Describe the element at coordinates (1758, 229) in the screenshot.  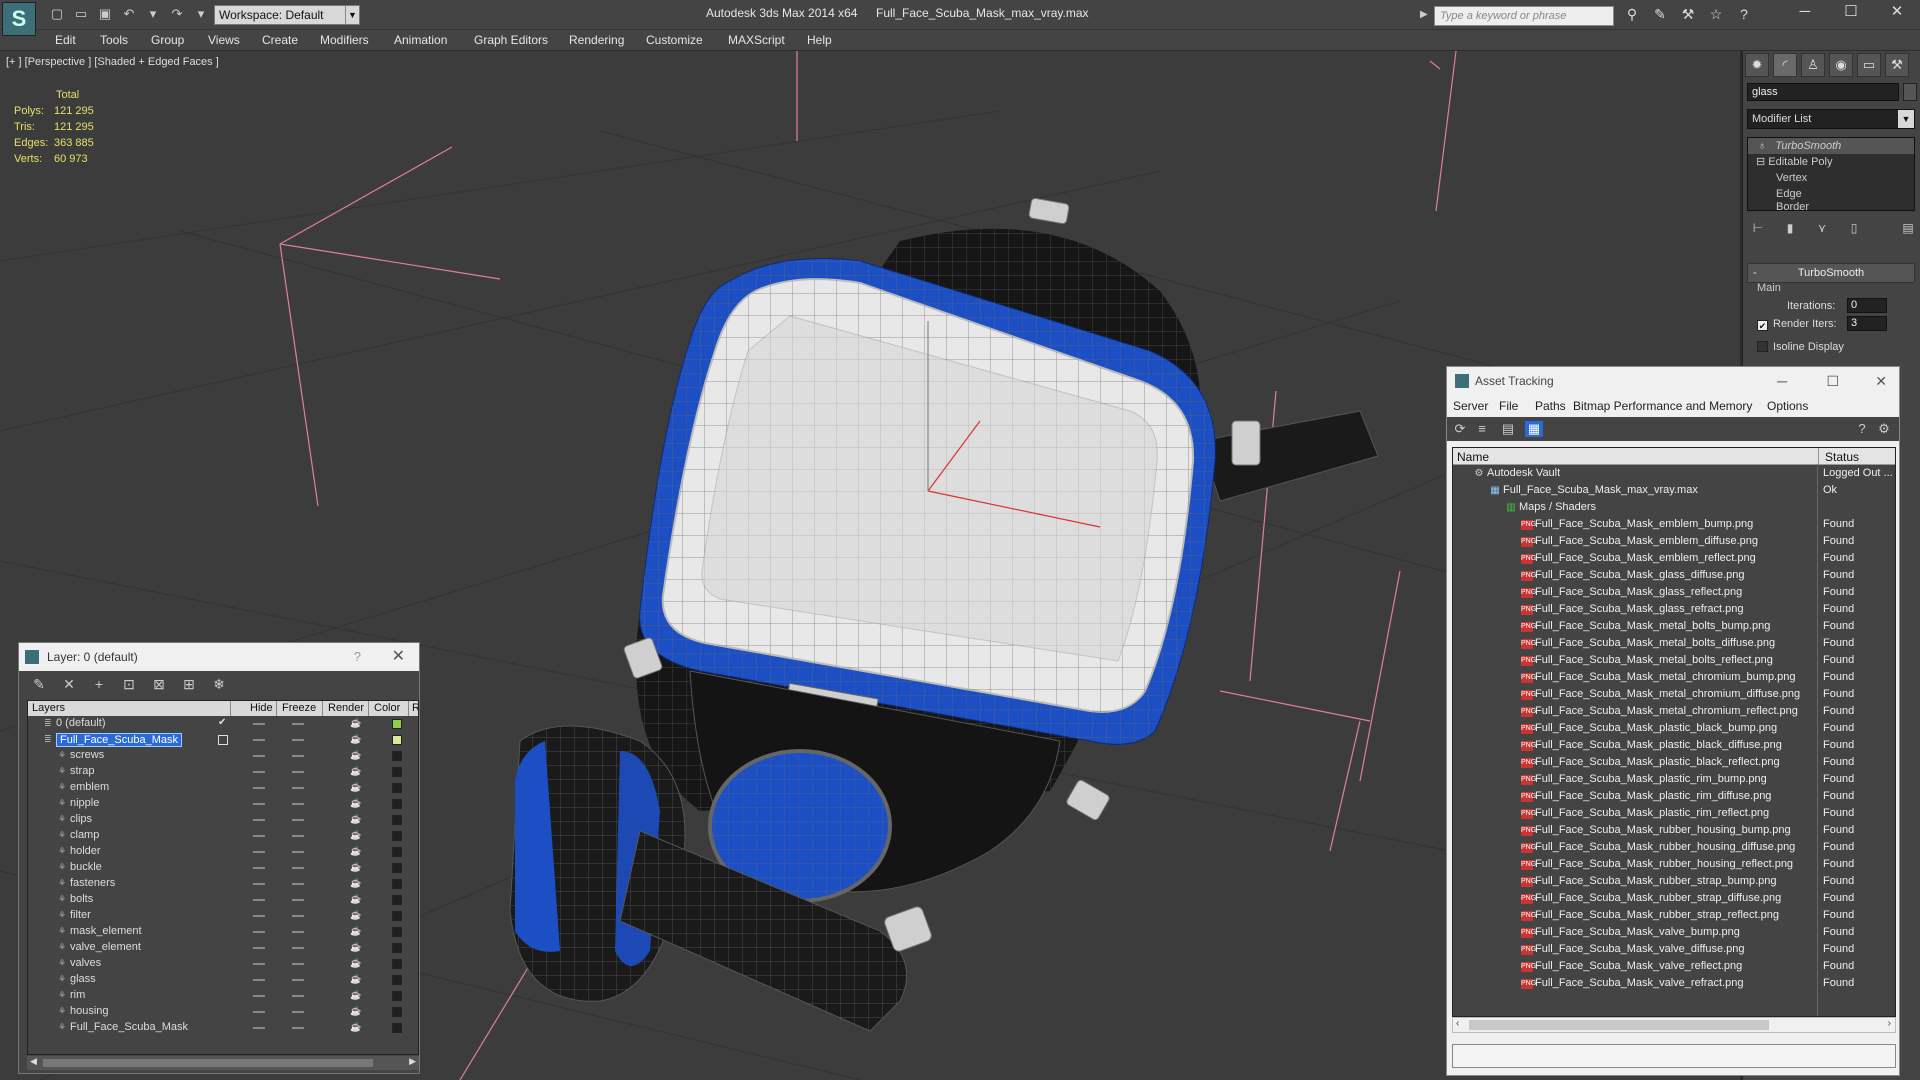
I see `pin-stack-icon: ⊢` at that location.